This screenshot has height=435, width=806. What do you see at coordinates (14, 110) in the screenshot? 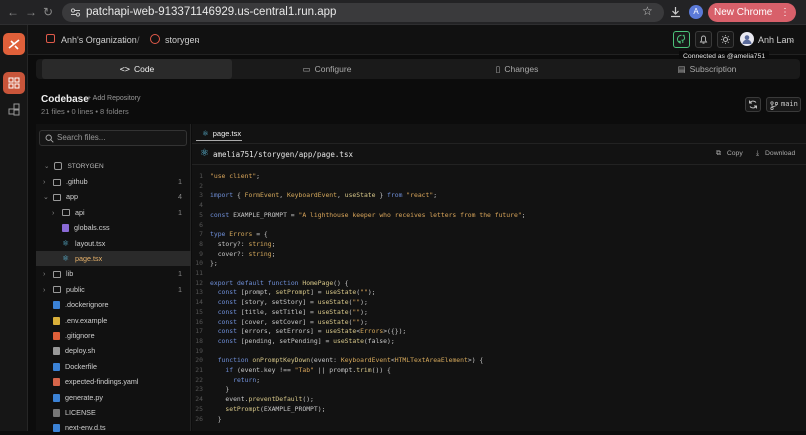
I see `integrations-icon` at bounding box center [14, 110].